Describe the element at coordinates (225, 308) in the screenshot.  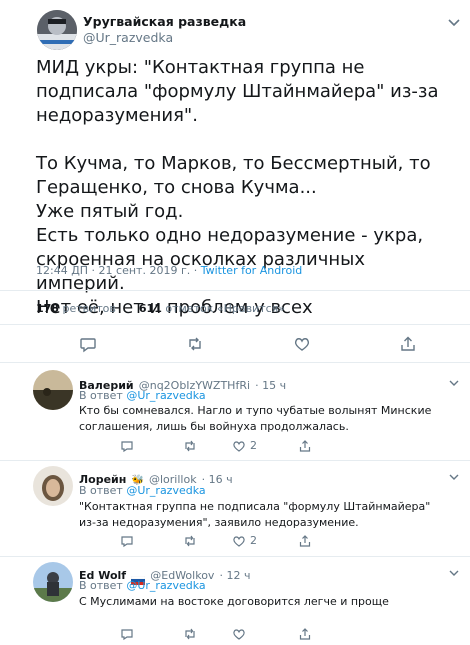
I see `likes-label: отметок «Нравится»` at that location.